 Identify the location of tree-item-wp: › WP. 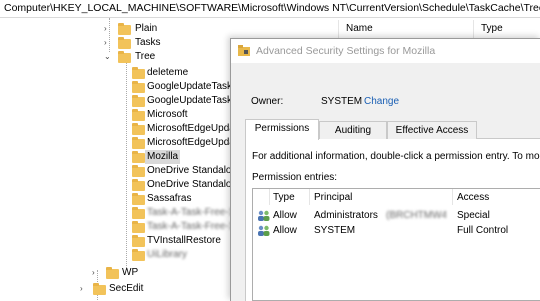
(152, 273).